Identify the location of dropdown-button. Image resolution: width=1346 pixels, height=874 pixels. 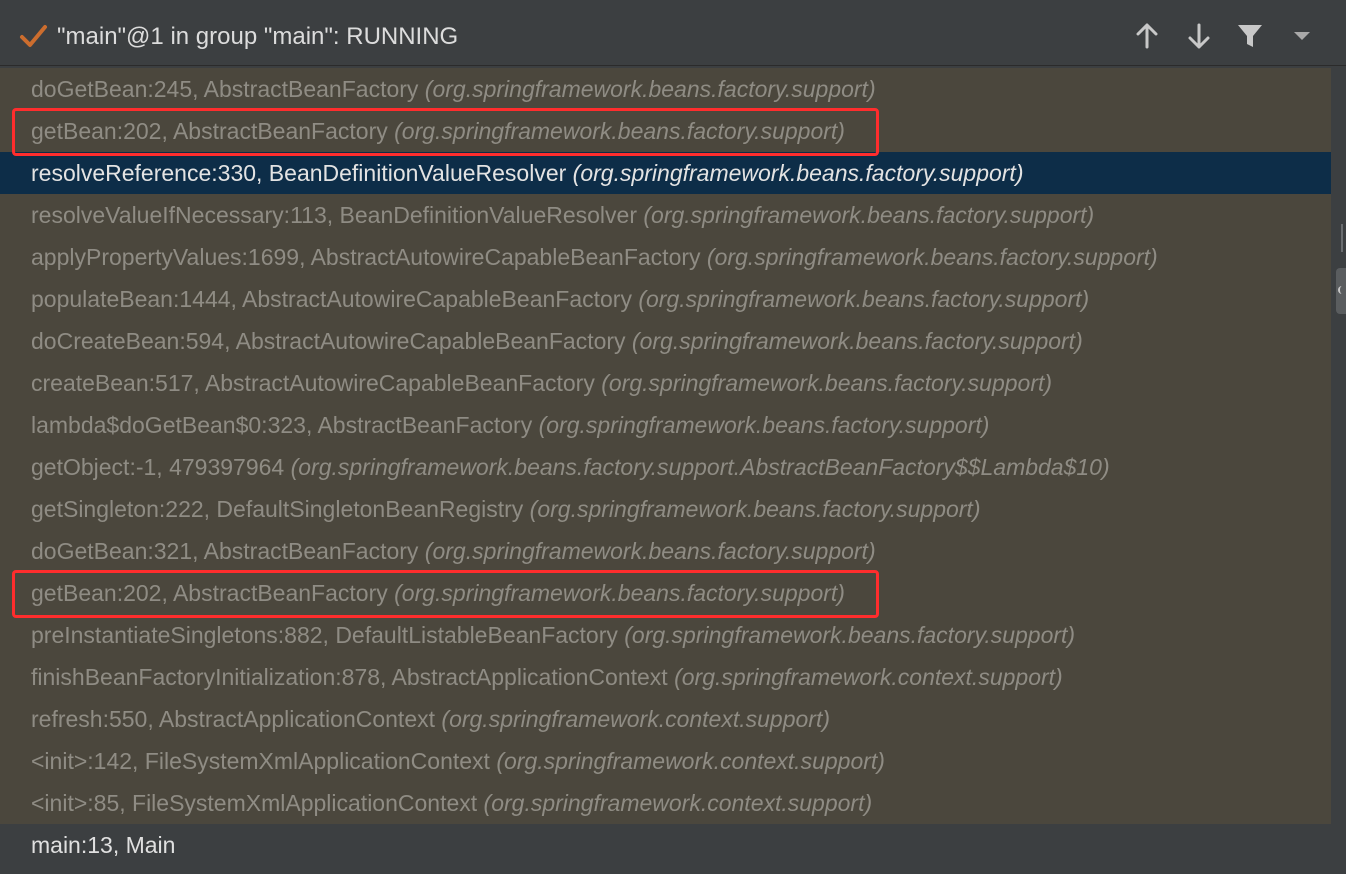
(1302, 36).